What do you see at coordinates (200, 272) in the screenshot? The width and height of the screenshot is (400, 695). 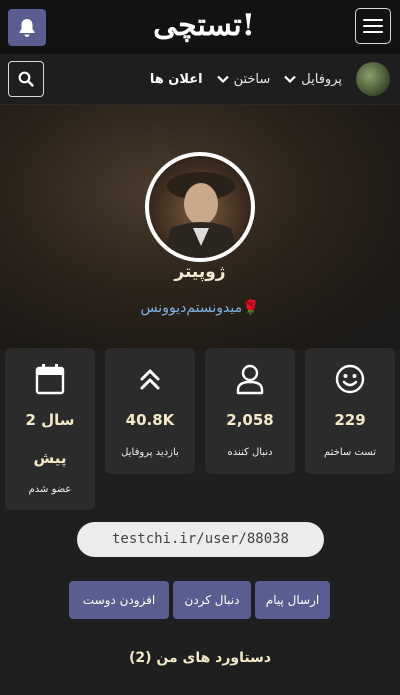 I see `profile-username: ژوپیتر` at bounding box center [200, 272].